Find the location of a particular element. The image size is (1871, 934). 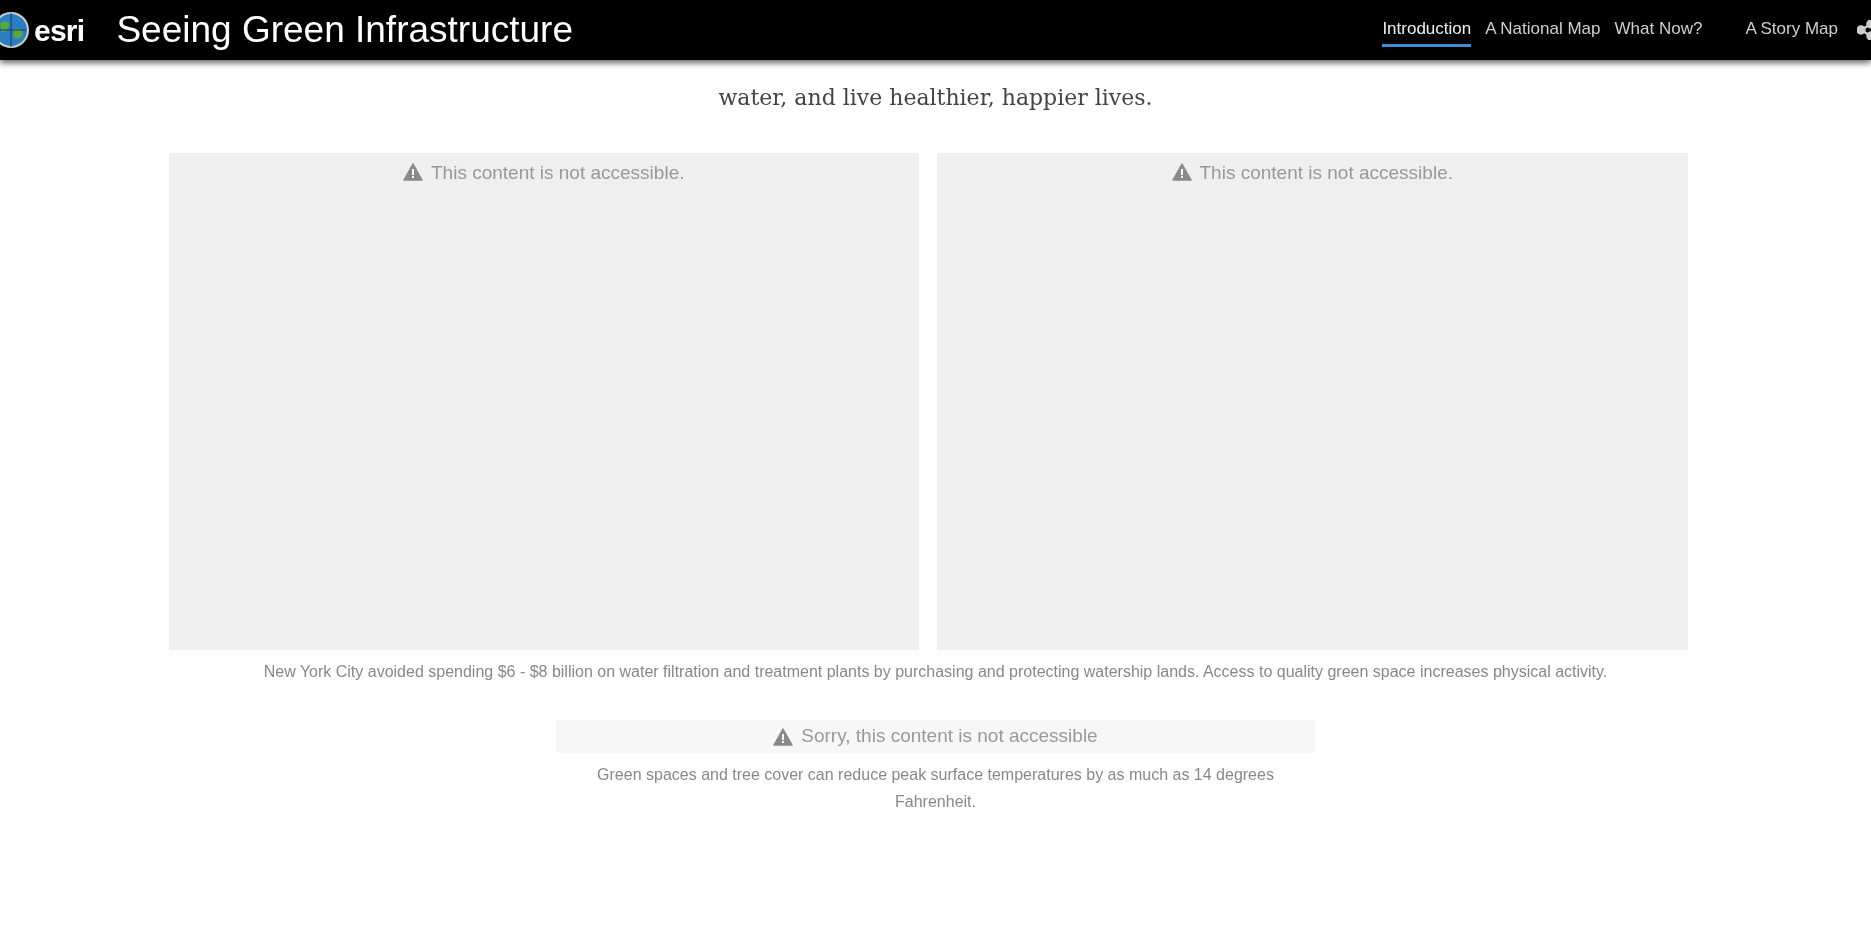

globe-icon is located at coordinates (15, 30).